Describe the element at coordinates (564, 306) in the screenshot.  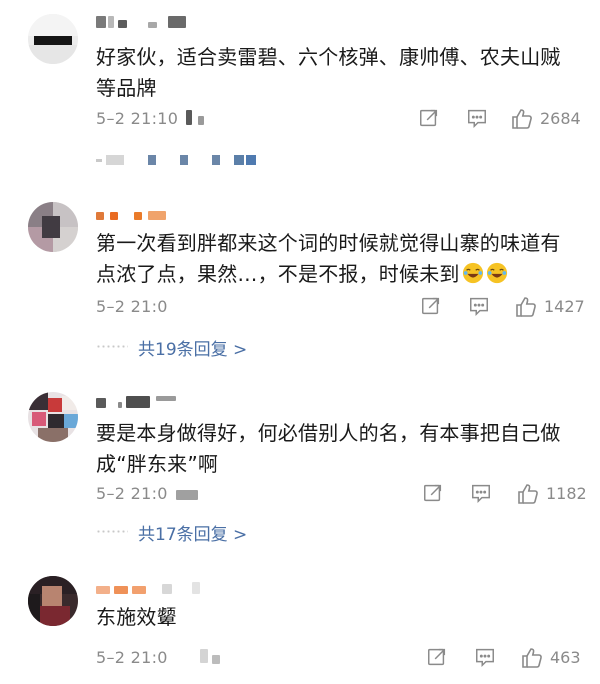
I see `like-count: 1427` at that location.